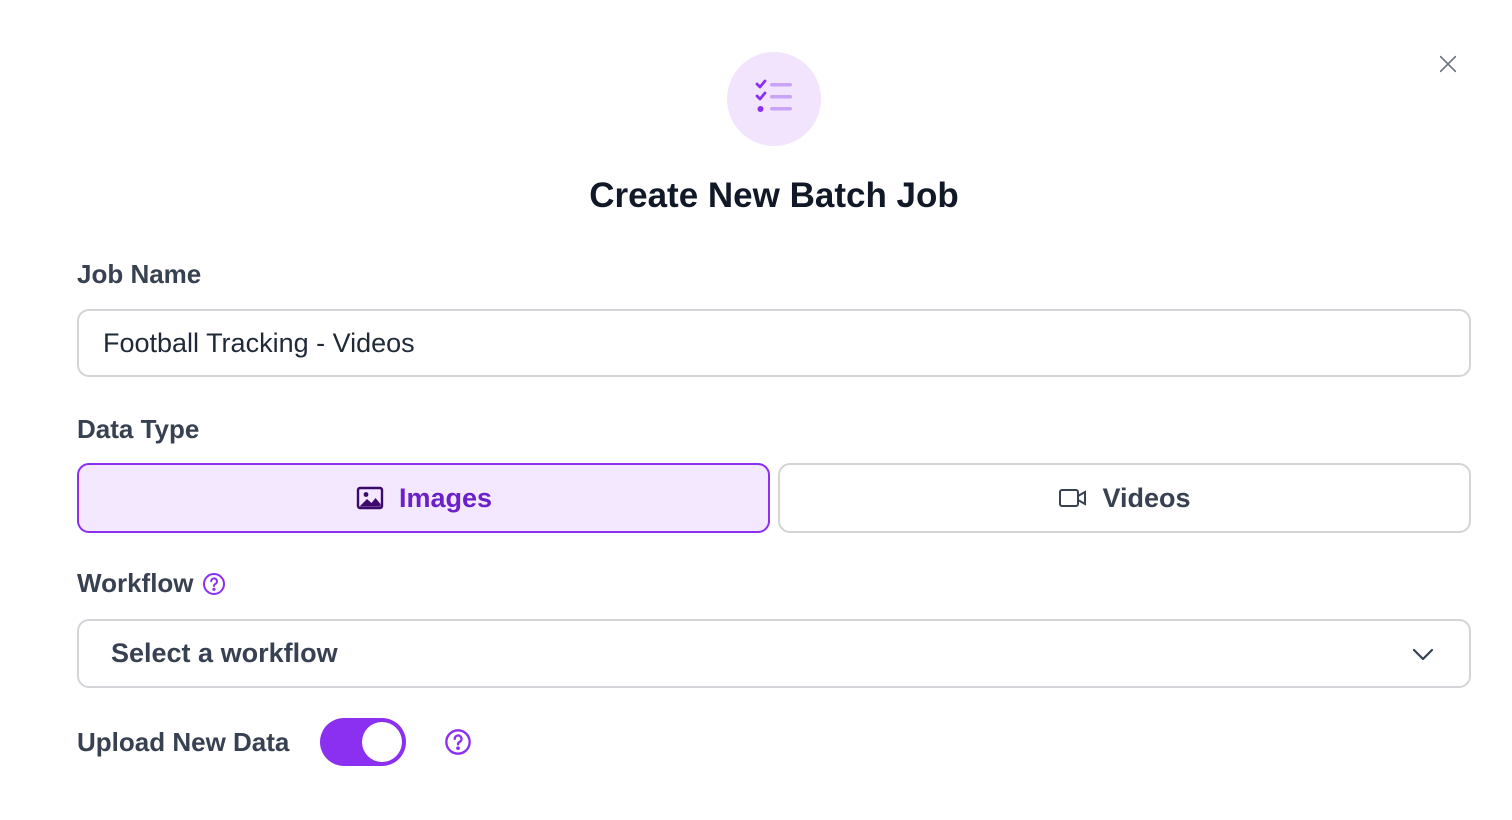 This screenshot has height=820, width=1512. What do you see at coordinates (774, 343) in the screenshot?
I see `job-name-input` at bounding box center [774, 343].